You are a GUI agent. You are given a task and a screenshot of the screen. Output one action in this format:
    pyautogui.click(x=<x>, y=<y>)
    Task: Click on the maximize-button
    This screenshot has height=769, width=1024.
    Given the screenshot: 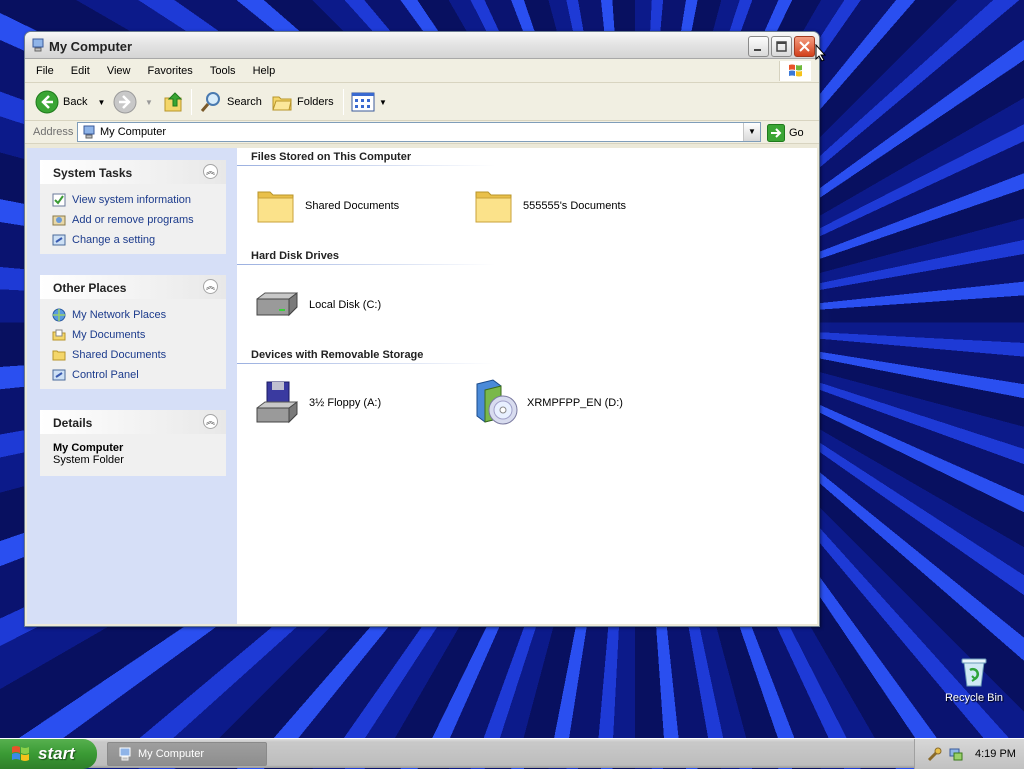 What is the action you would take?
    pyautogui.click(x=781, y=46)
    